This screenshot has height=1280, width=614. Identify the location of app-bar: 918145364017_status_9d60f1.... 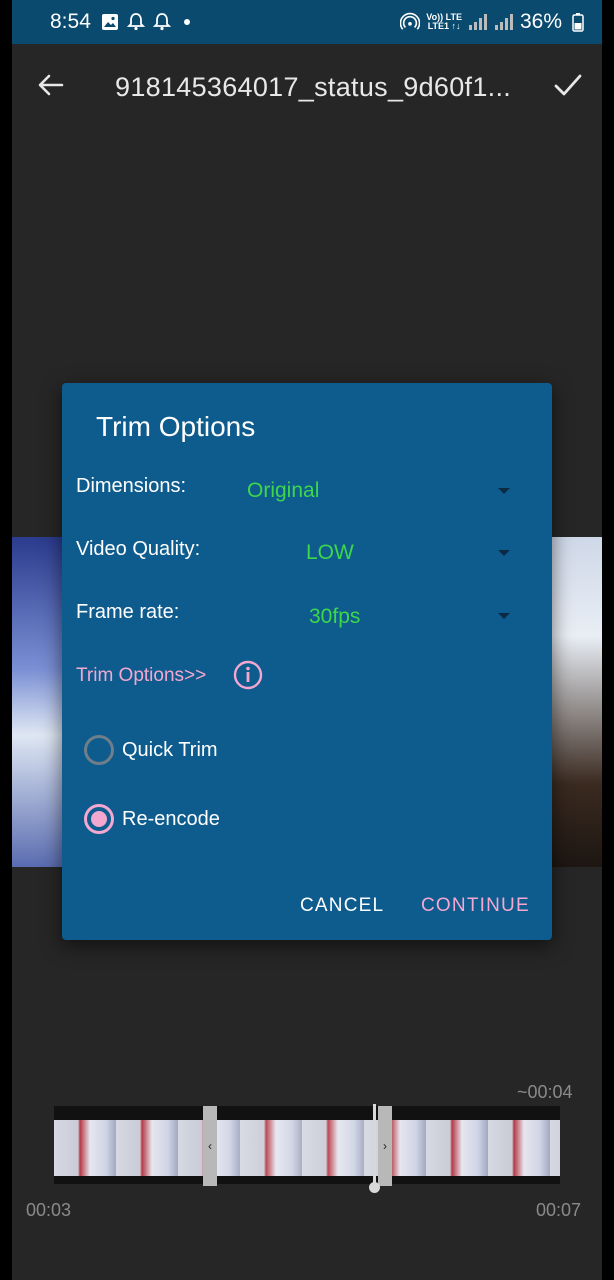
(307, 85).